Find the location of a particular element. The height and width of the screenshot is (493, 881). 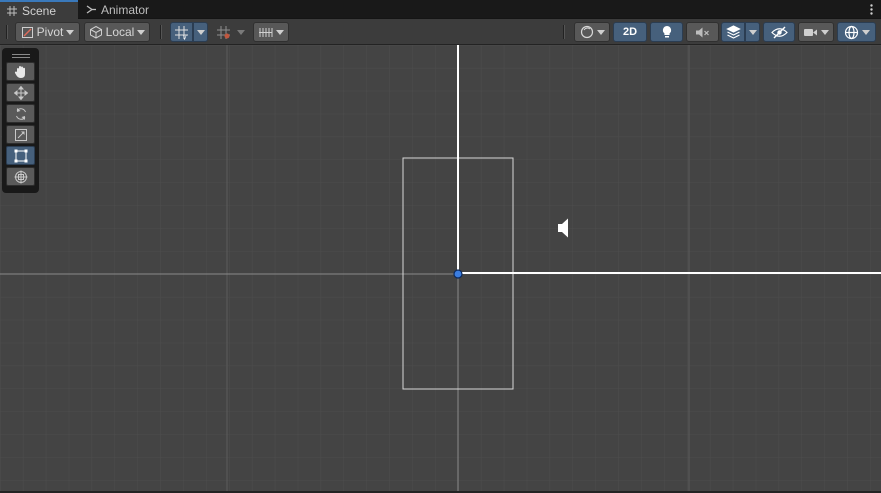

pivot-dropdown: Pivot is located at coordinates (47, 32).